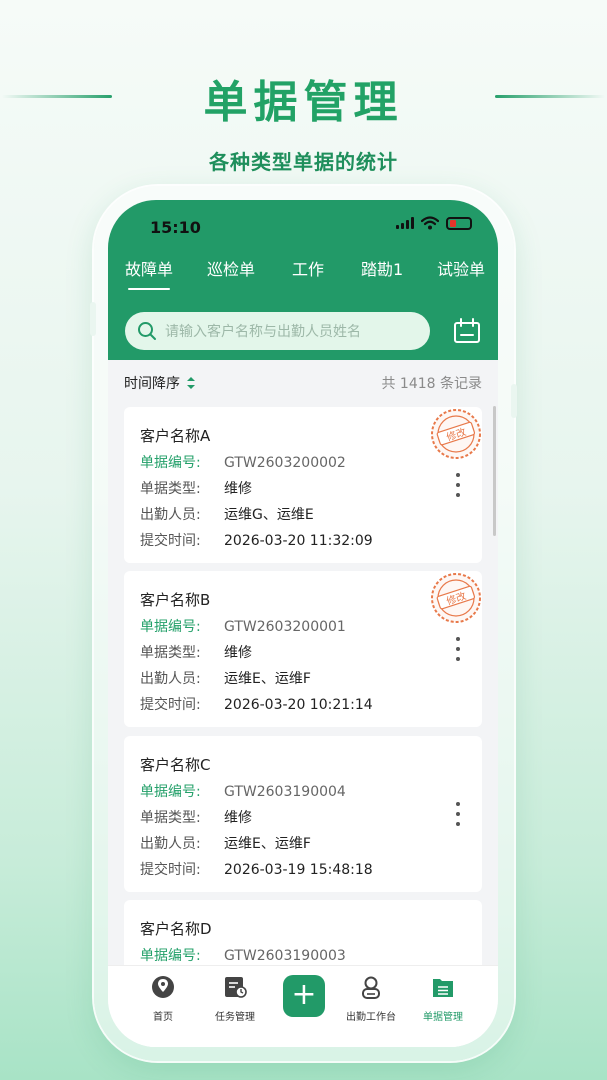 This screenshot has height=1080, width=607. Describe the element at coordinates (175, 765) in the screenshot. I see `customer-name: 客户名称C` at that location.